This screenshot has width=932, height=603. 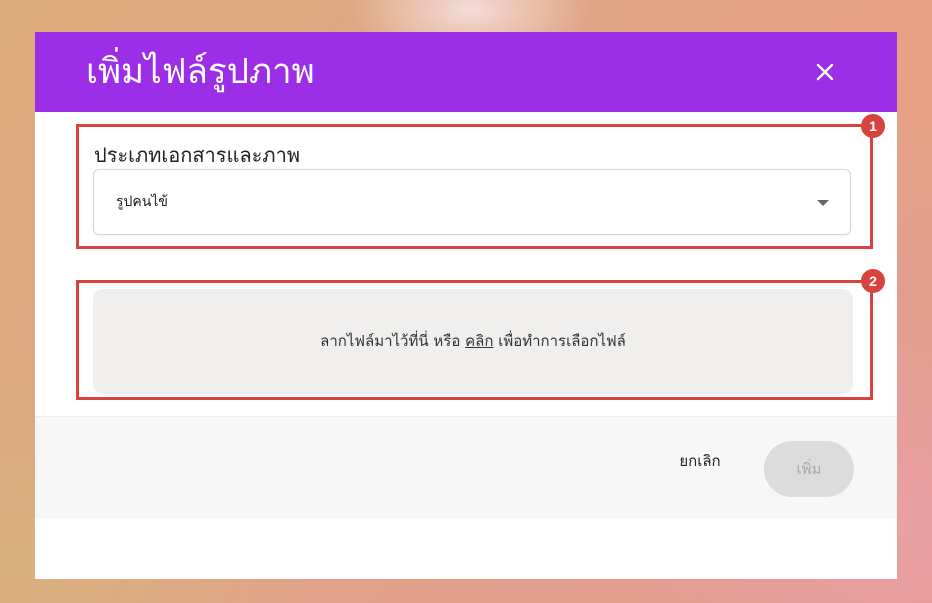 What do you see at coordinates (197, 155) in the screenshot?
I see `document-type-label: ประเภทเอกสารและภาพ` at bounding box center [197, 155].